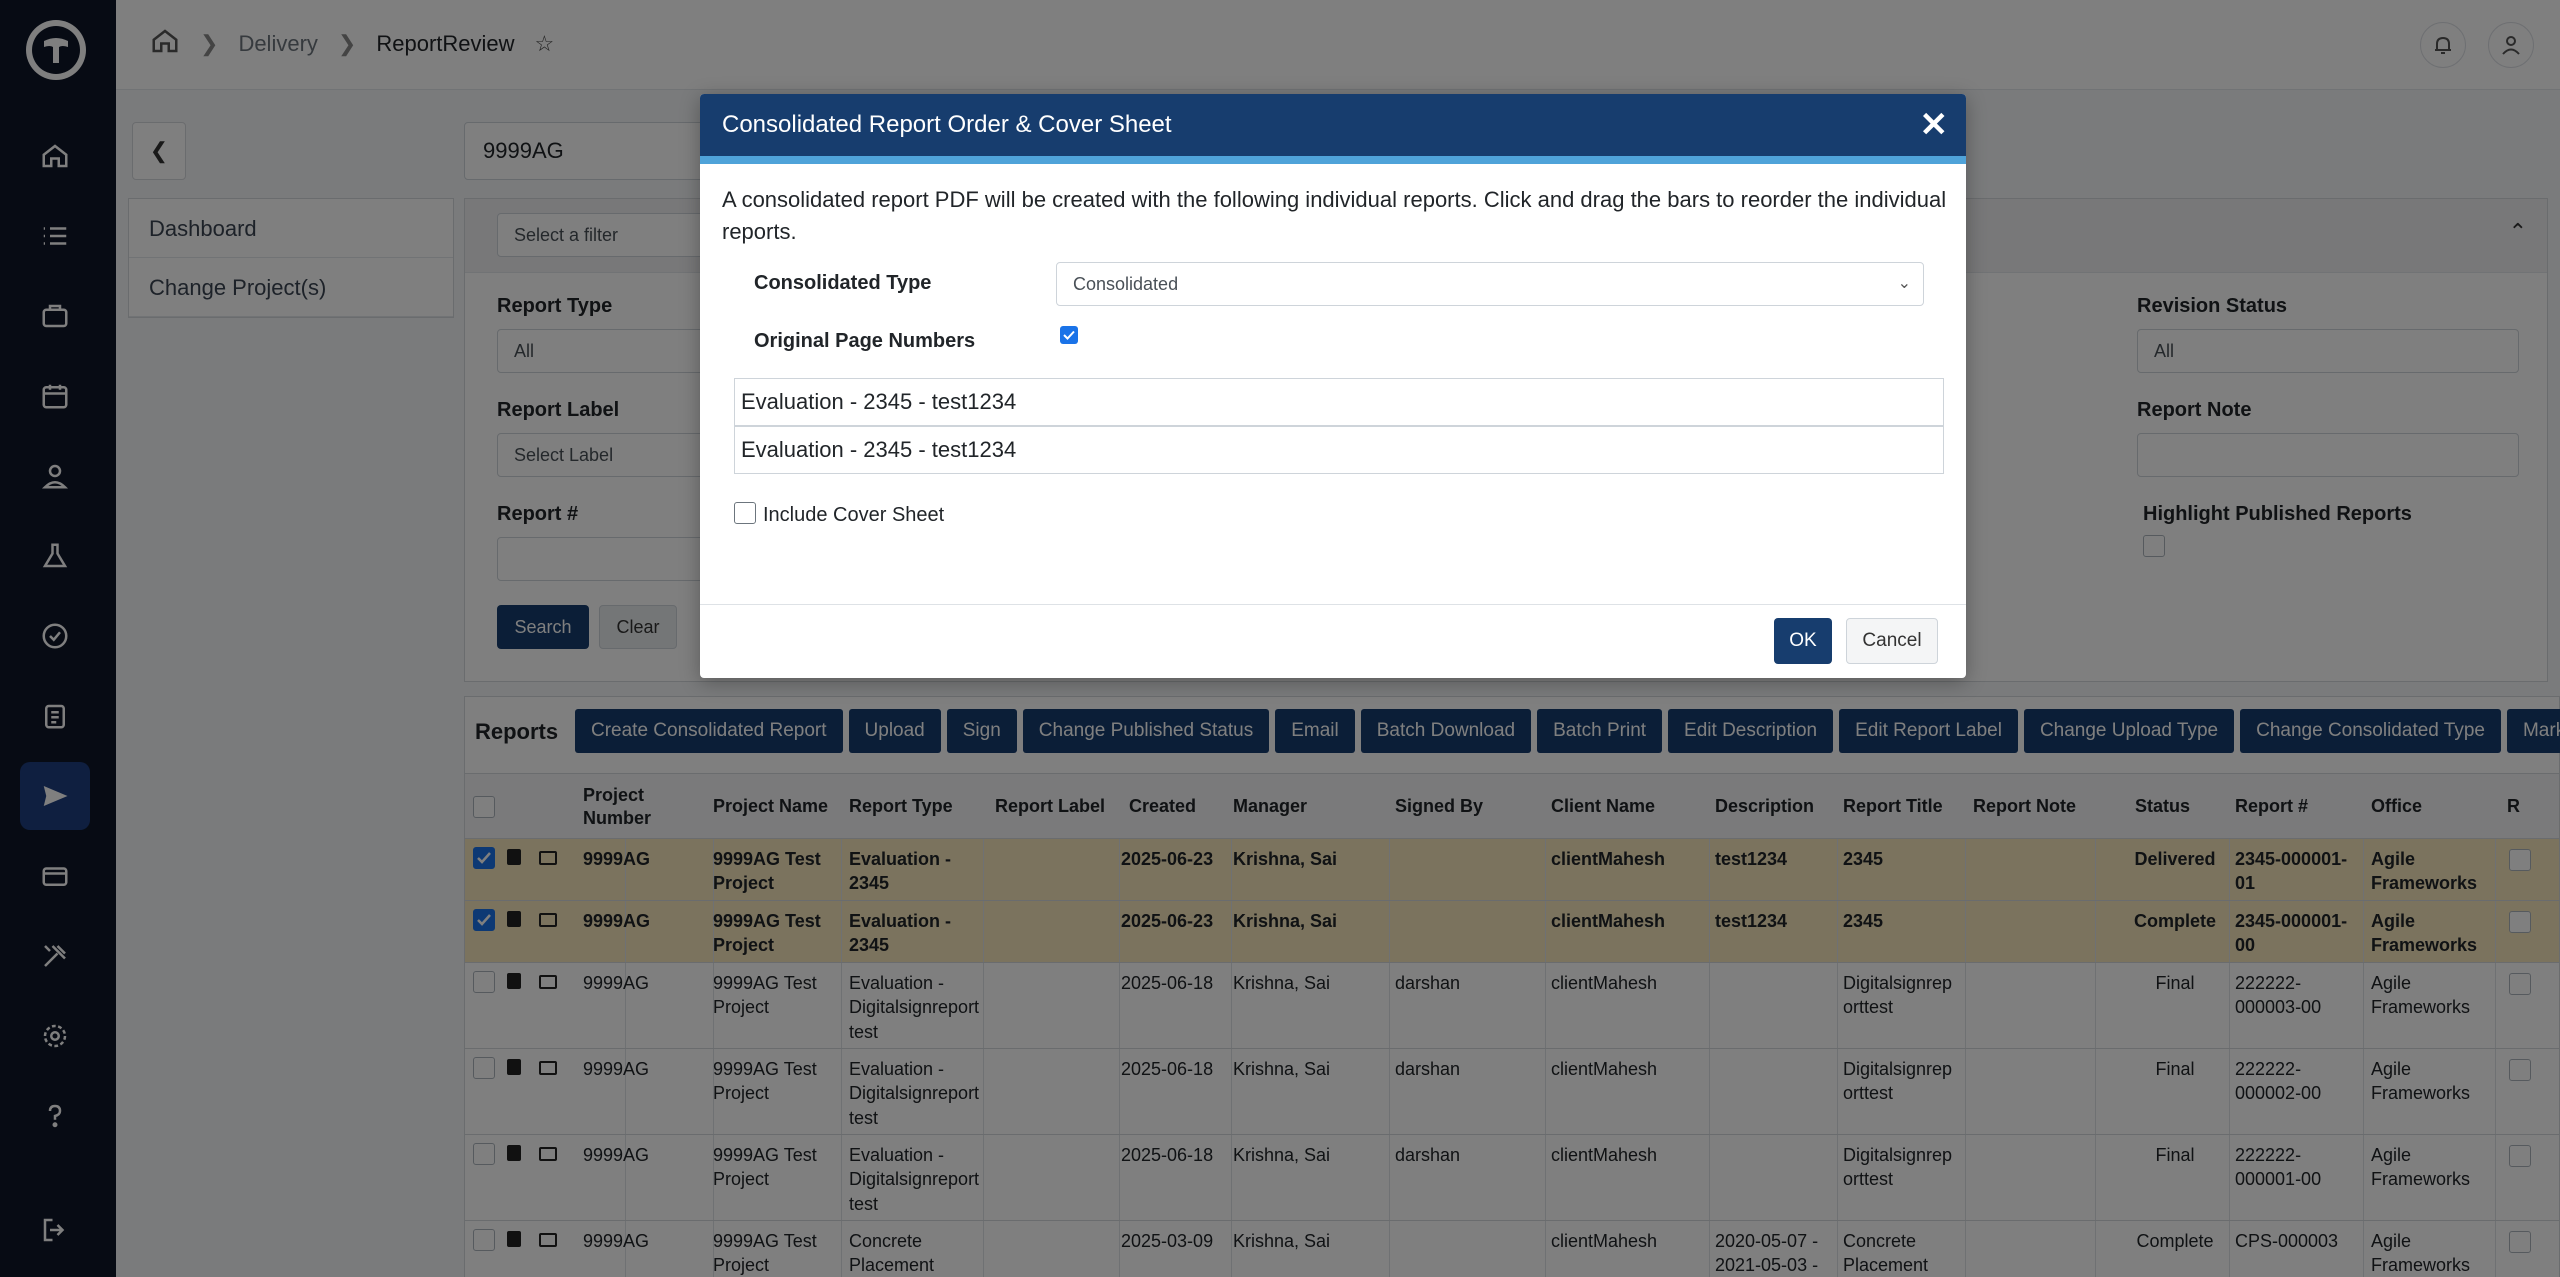 The image size is (2560, 1277). What do you see at coordinates (1126, 284) in the screenshot?
I see `consolidated-type-value: Consolidated` at bounding box center [1126, 284].